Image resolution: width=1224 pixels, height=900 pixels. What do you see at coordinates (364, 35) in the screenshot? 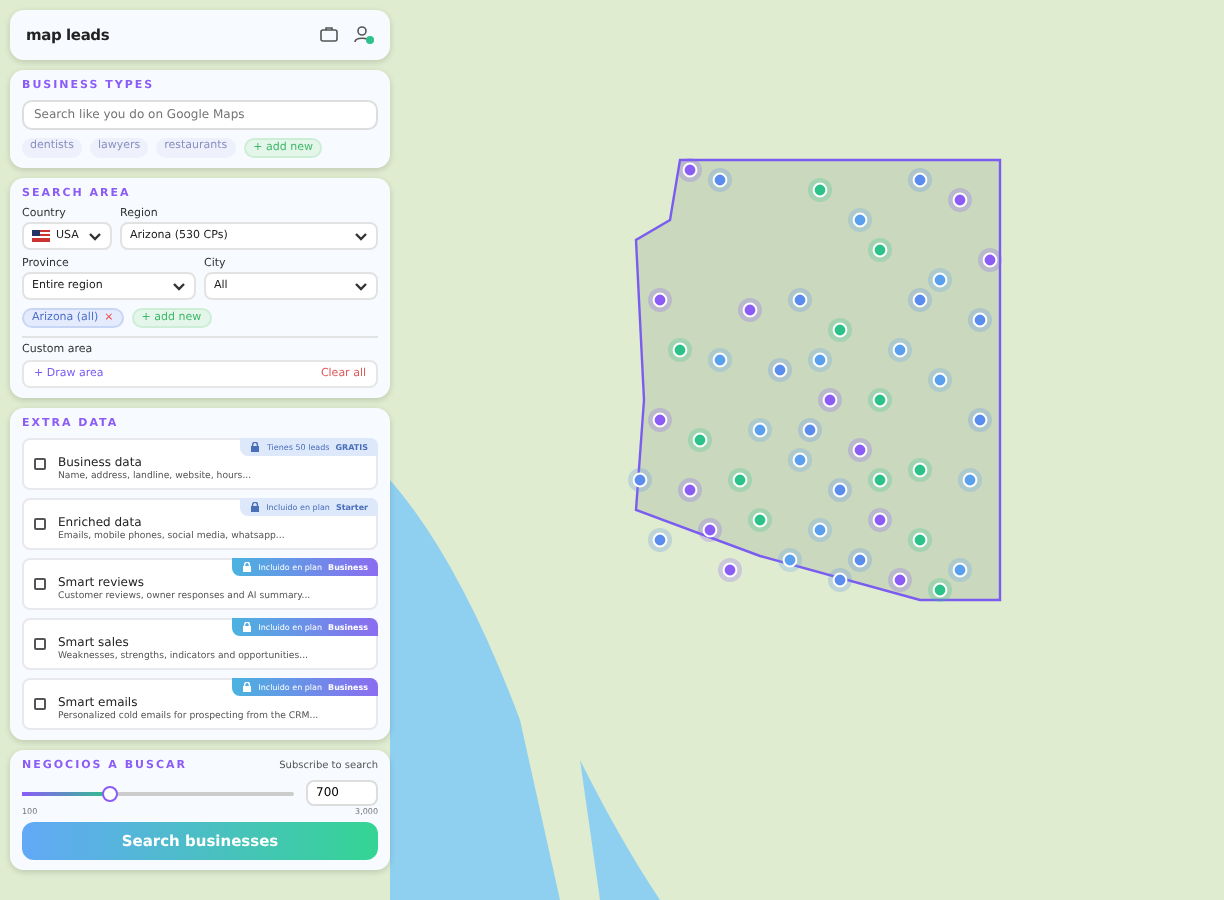
I see `user-icon` at bounding box center [364, 35].